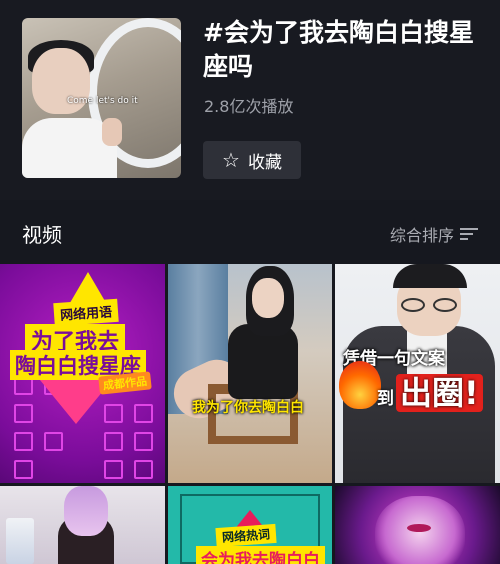 The height and width of the screenshot is (564, 500). What do you see at coordinates (439, 393) in the screenshot?
I see `headline-emphasis: 出圈!` at bounding box center [439, 393].